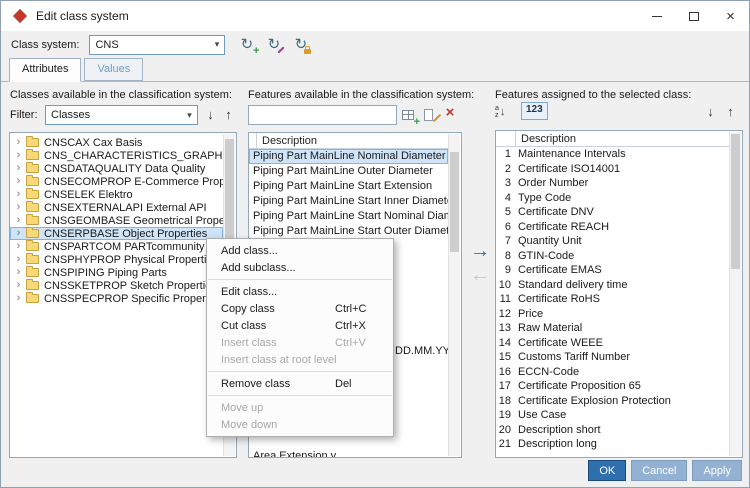 The width and height of the screenshot is (750, 488). I want to click on maximize-button, so click(693, 16).